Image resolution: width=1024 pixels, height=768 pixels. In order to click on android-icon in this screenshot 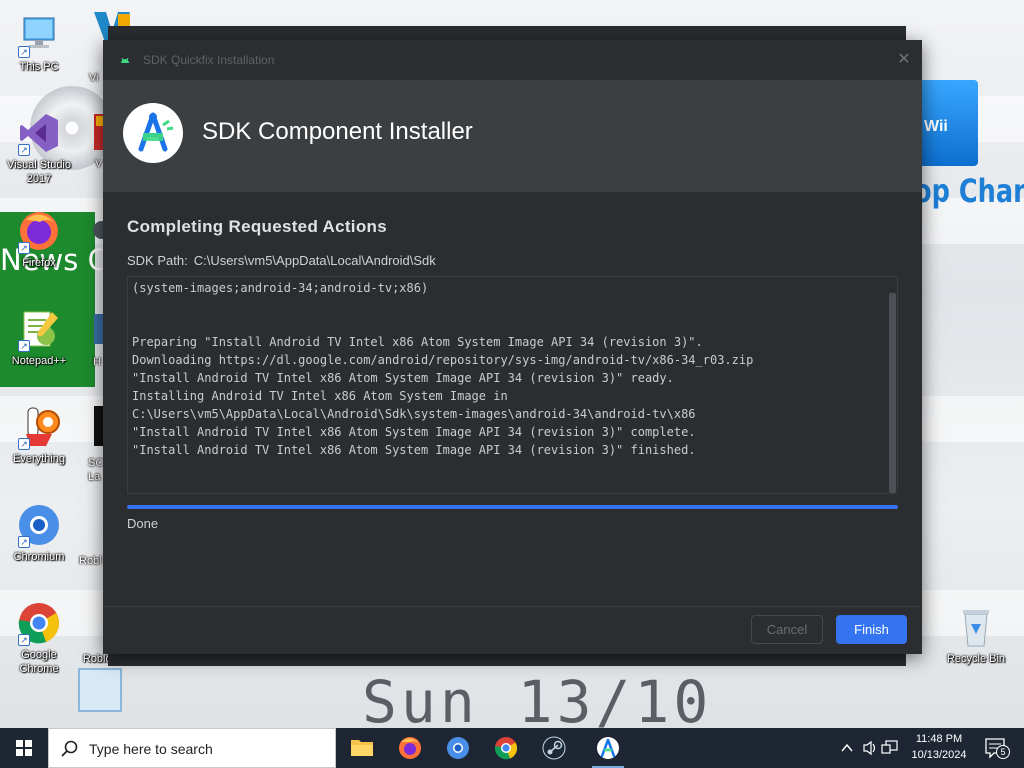, I will do `click(125, 60)`.